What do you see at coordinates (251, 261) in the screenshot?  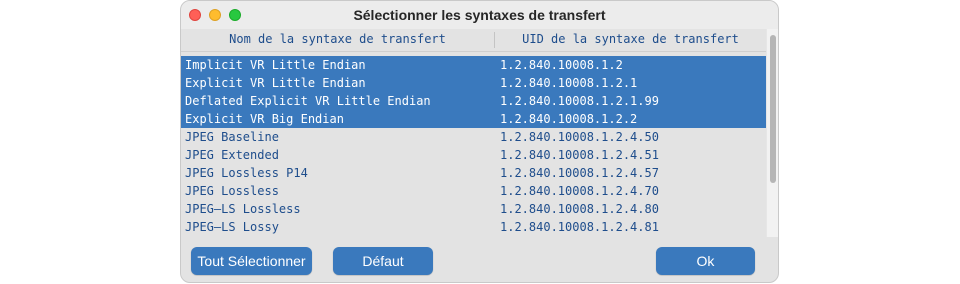 I see `select-all-button: Tout Sélectionner` at bounding box center [251, 261].